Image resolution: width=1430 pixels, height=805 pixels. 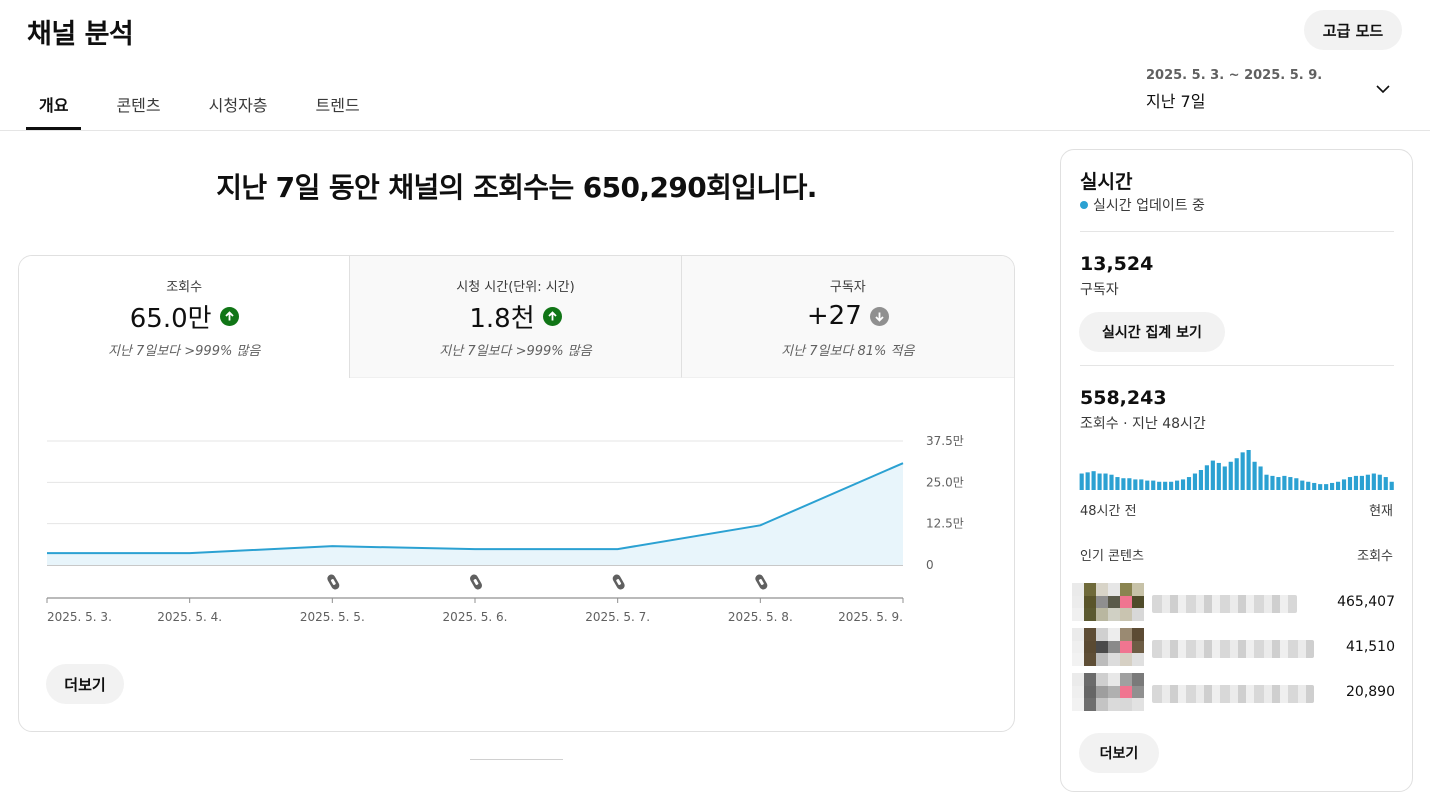 I want to click on metric-views: 조회수 65.0만 지난 7일보다 >999% 많음, so click(x=185, y=317).